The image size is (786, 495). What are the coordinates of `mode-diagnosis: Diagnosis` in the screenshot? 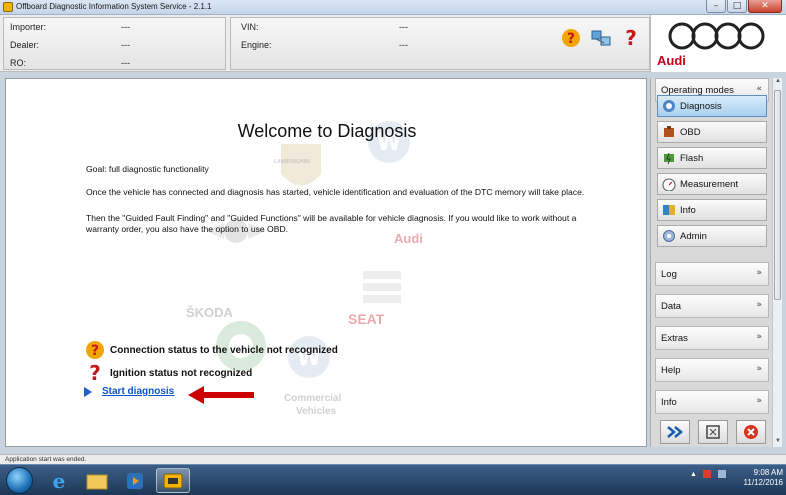 It's located at (712, 106).